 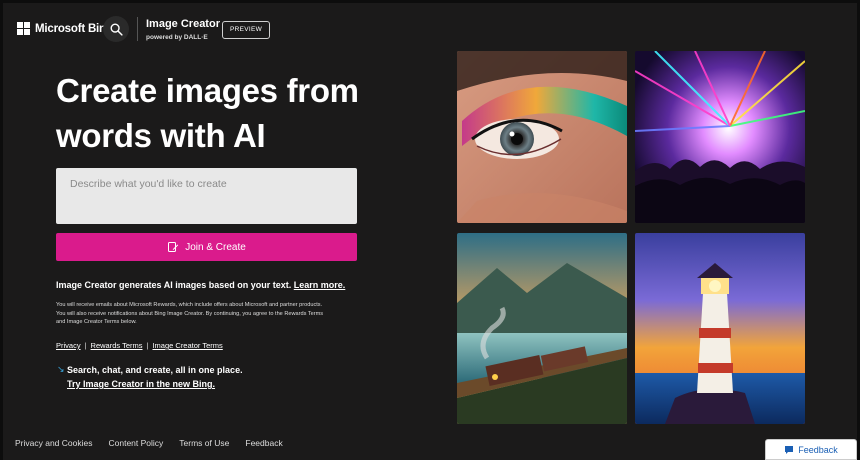 What do you see at coordinates (720, 137) in the screenshot?
I see `concert-lasers-image` at bounding box center [720, 137].